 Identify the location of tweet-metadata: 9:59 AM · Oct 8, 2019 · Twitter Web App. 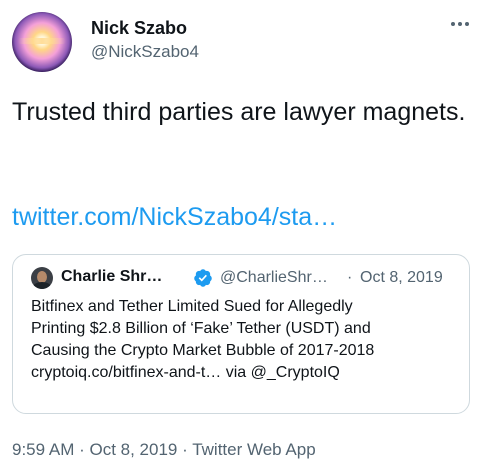
(164, 450).